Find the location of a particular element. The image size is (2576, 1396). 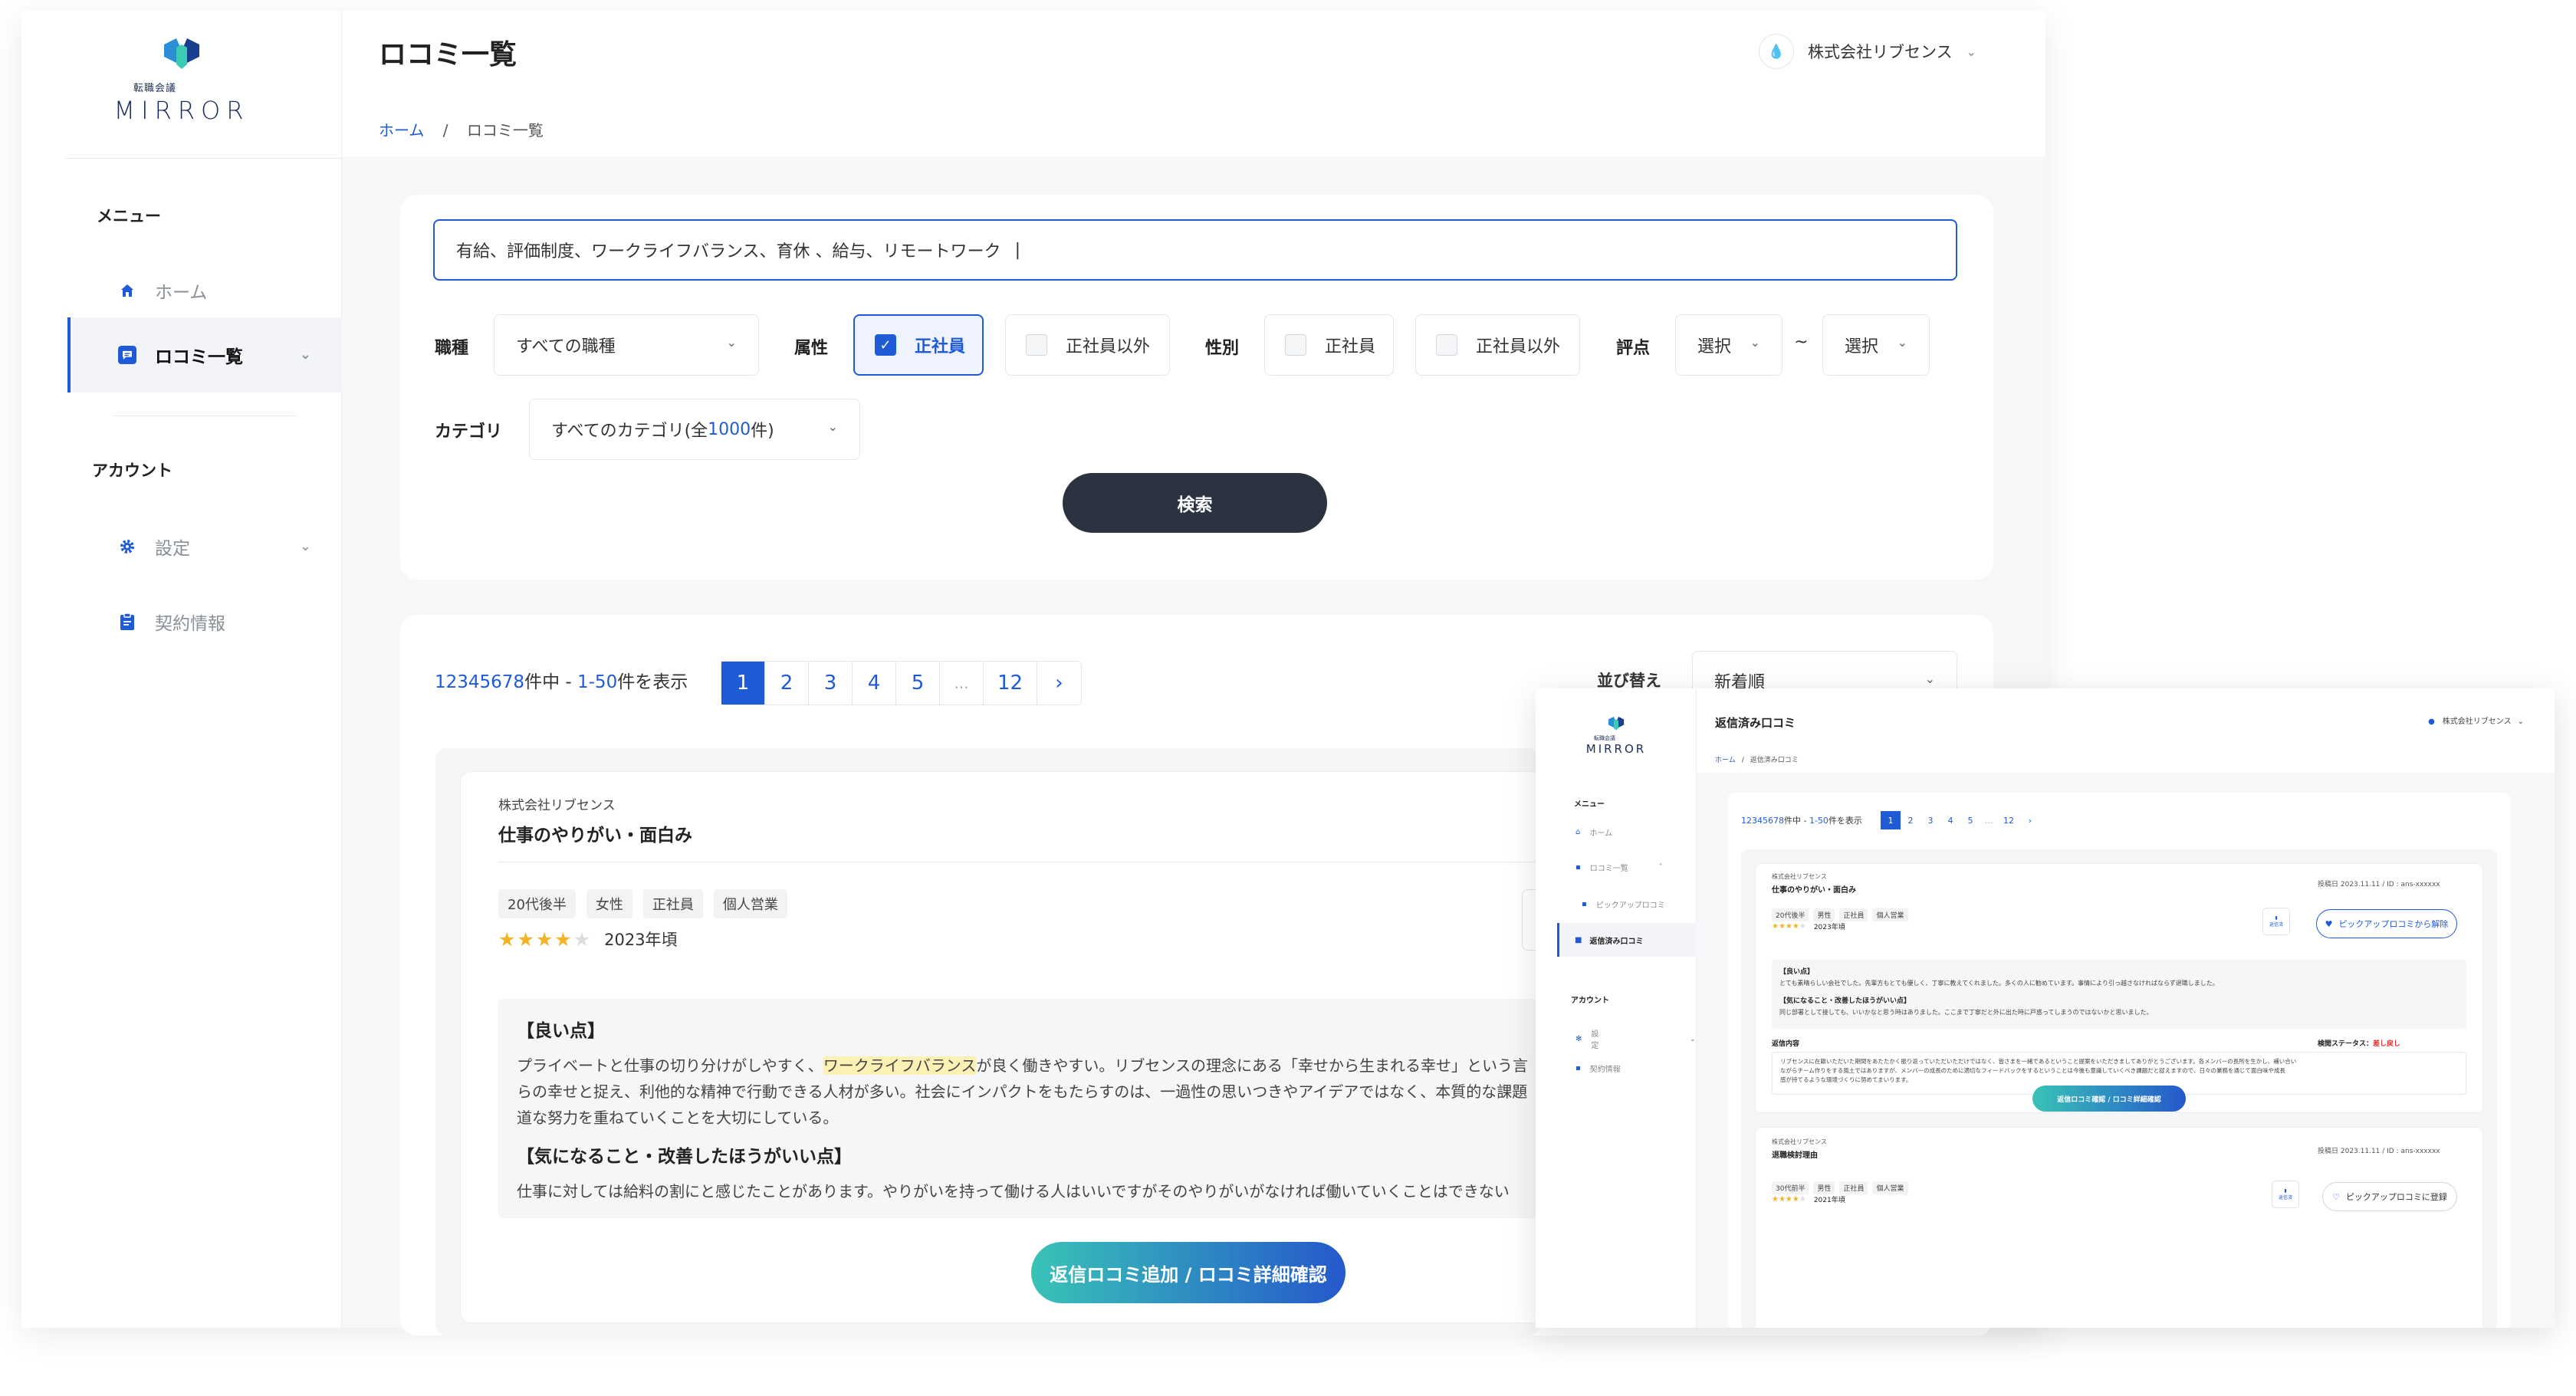

score-from-select: 選択 ⌄ is located at coordinates (1729, 345).